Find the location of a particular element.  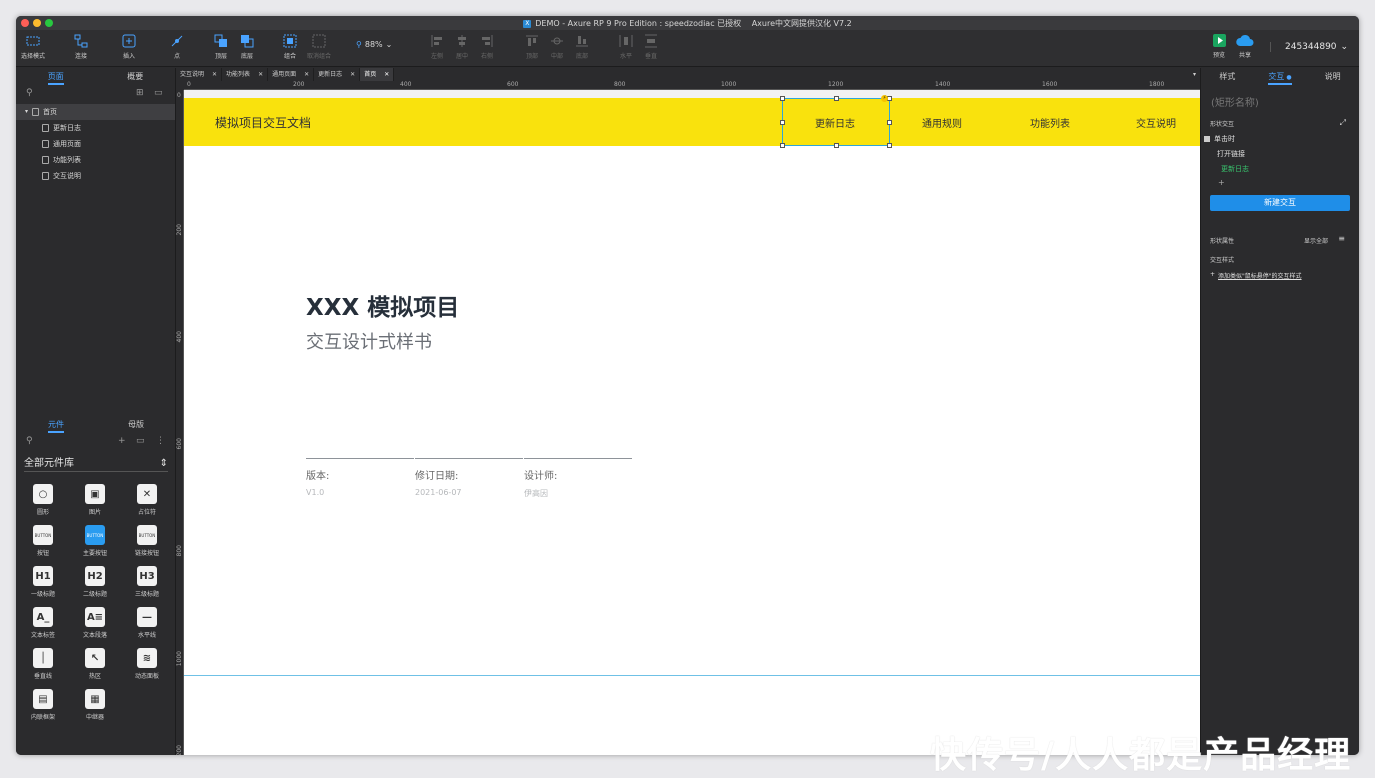

nav-item-interaction: 交互说明 is located at coordinates (1156, 122).